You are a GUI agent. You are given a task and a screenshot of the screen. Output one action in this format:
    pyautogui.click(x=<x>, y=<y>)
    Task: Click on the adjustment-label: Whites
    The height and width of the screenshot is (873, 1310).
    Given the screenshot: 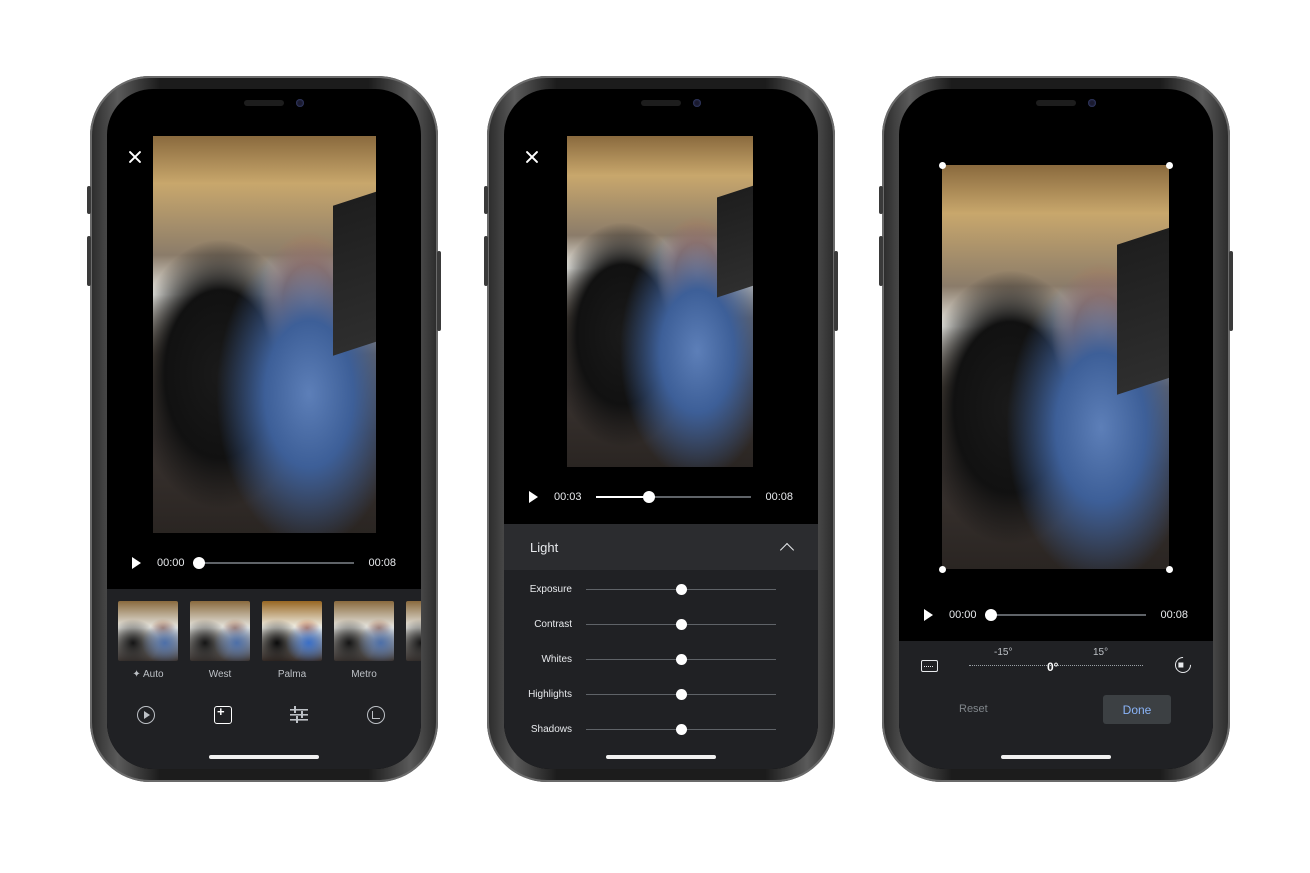 What is the action you would take?
    pyautogui.click(x=556, y=659)
    